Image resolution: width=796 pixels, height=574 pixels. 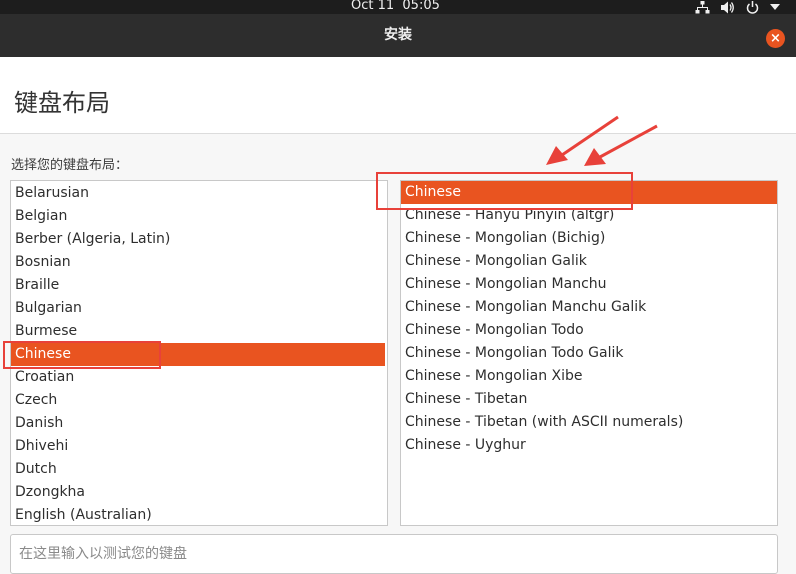 I want to click on list-item: Chinese - Mongolian Manchu Galik, so click(x=589, y=307).